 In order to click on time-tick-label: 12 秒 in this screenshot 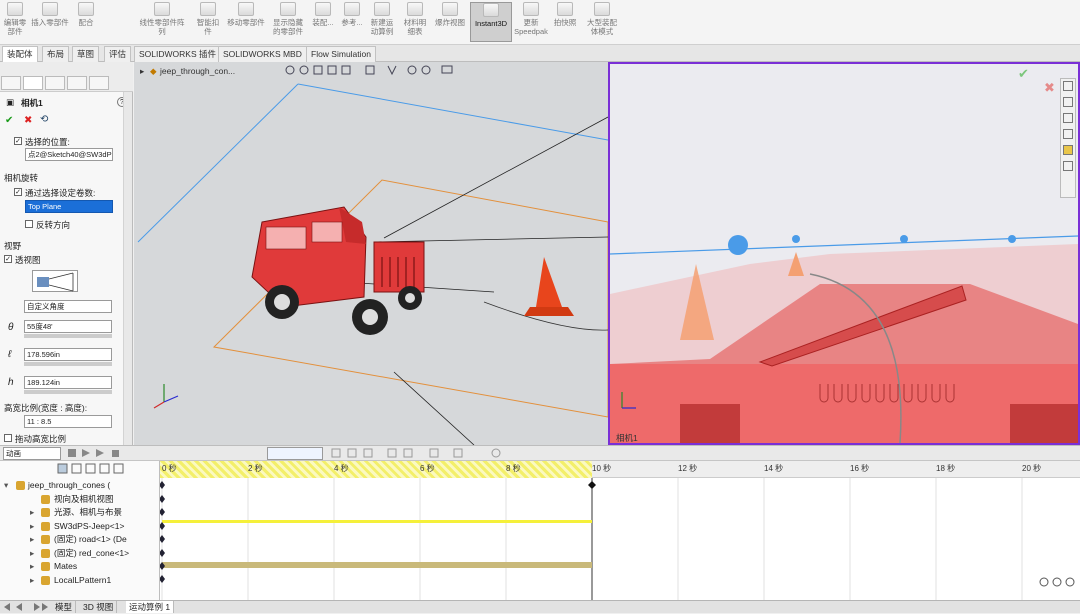, I will do `click(688, 468)`.